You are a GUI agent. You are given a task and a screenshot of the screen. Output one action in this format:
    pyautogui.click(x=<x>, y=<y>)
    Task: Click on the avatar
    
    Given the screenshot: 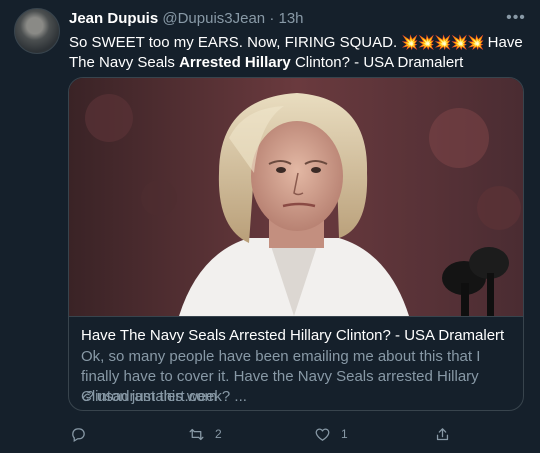 What is the action you would take?
    pyautogui.click(x=37, y=31)
    